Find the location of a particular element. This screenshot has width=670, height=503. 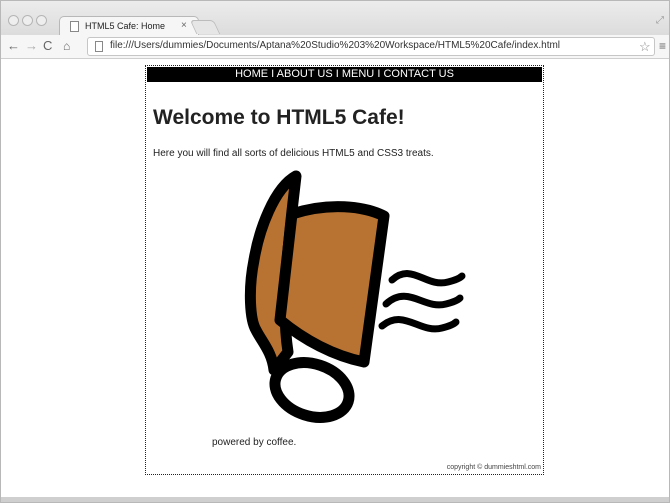

tab-html5-cafe: HTML5 Cafe: Home × is located at coordinates (129, 26).